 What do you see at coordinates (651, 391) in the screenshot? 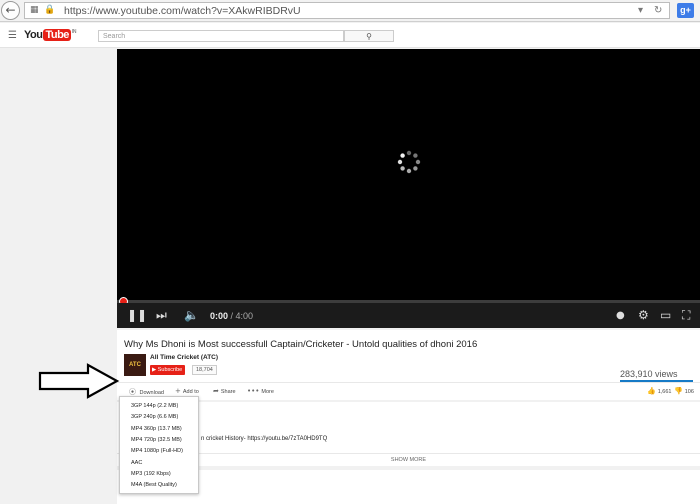
I see `thumbs-up-icon: 👍` at bounding box center [651, 391].